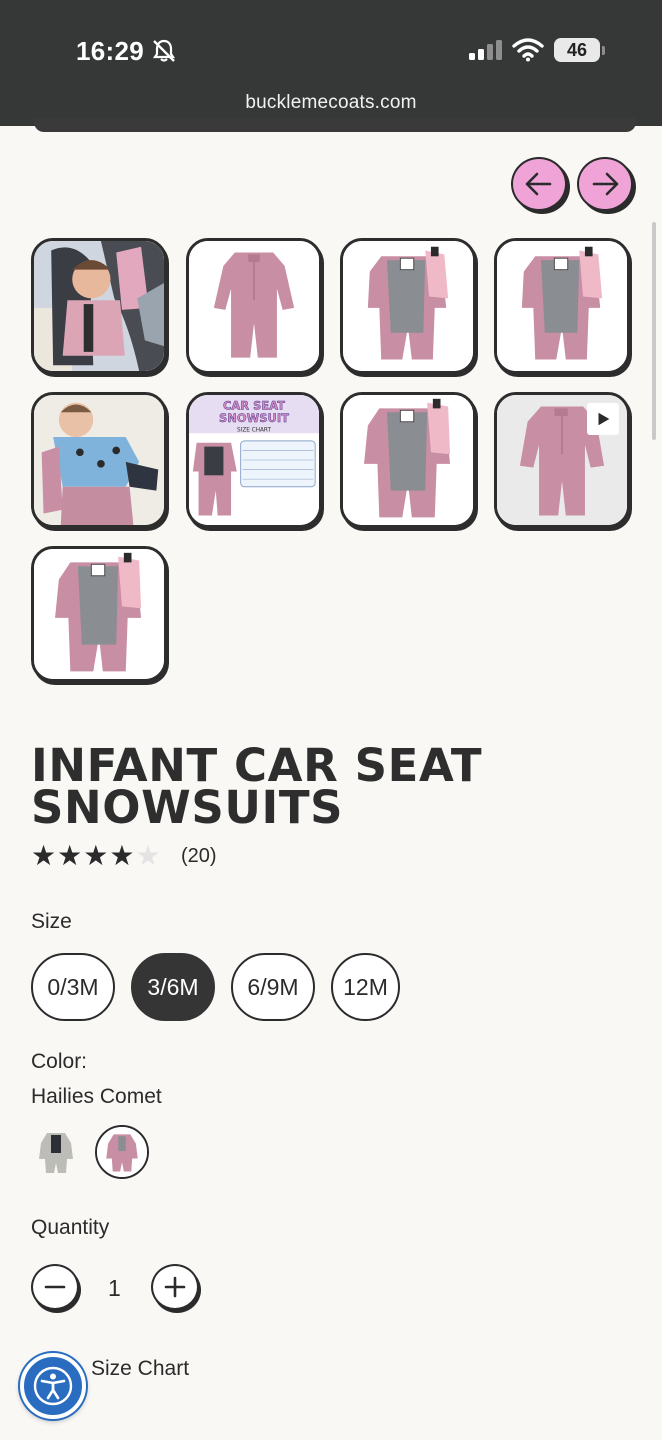 The image size is (662, 1440). I want to click on quantity-decrease-button, so click(55, 1287).